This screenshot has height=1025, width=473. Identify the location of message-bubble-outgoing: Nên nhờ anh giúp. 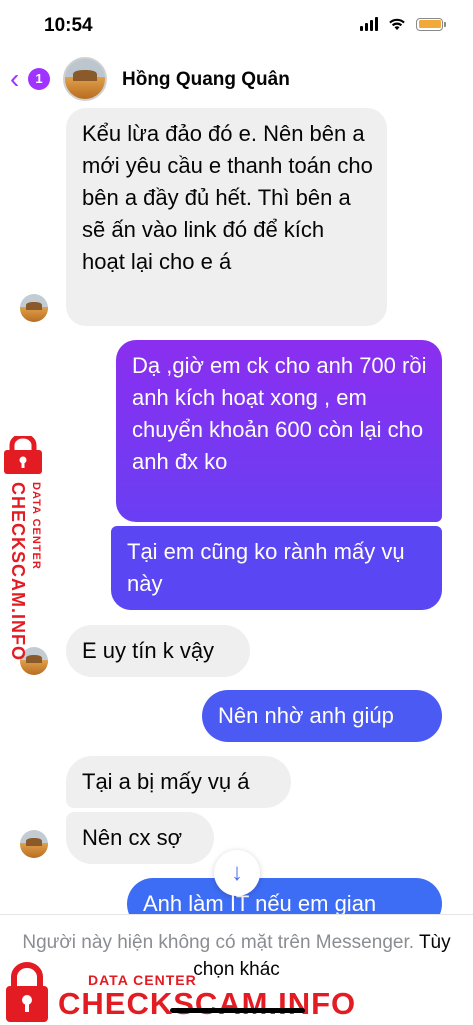
(322, 716).